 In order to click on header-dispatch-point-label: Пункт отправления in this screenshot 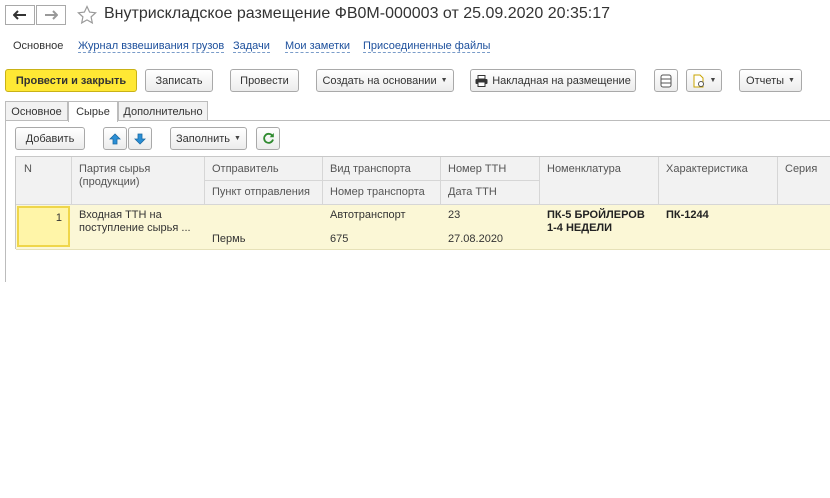, I will do `click(261, 192)`.